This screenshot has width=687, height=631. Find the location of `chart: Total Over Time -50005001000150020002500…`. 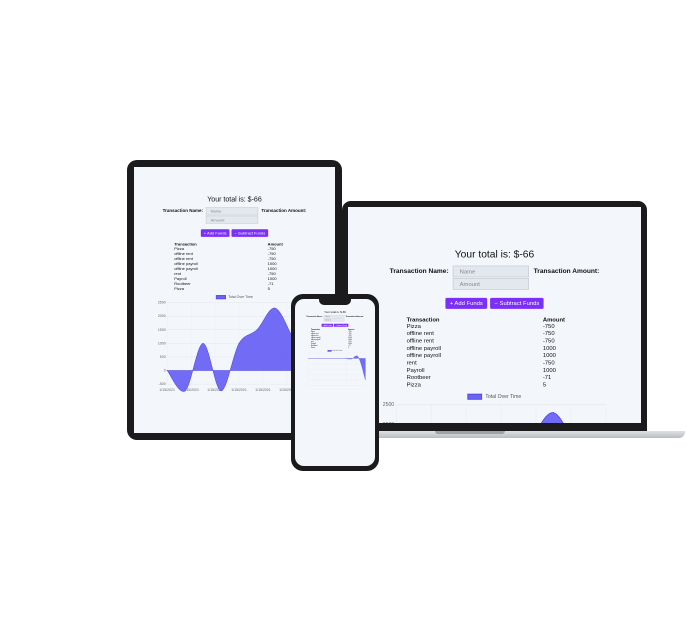

chart: Total Over Time -50005001000150020002500… is located at coordinates (494, 408).